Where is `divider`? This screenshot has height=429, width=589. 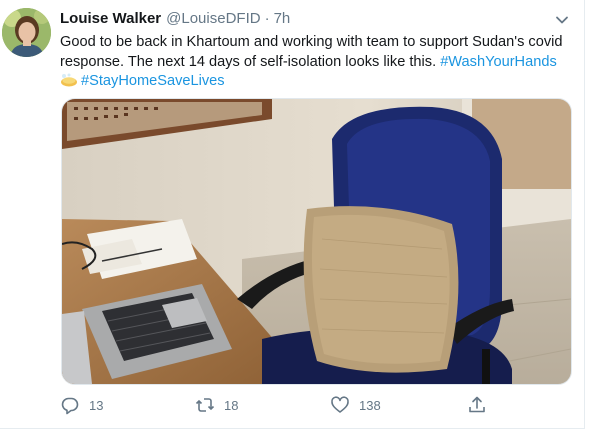
divider is located at coordinates (584, 214).